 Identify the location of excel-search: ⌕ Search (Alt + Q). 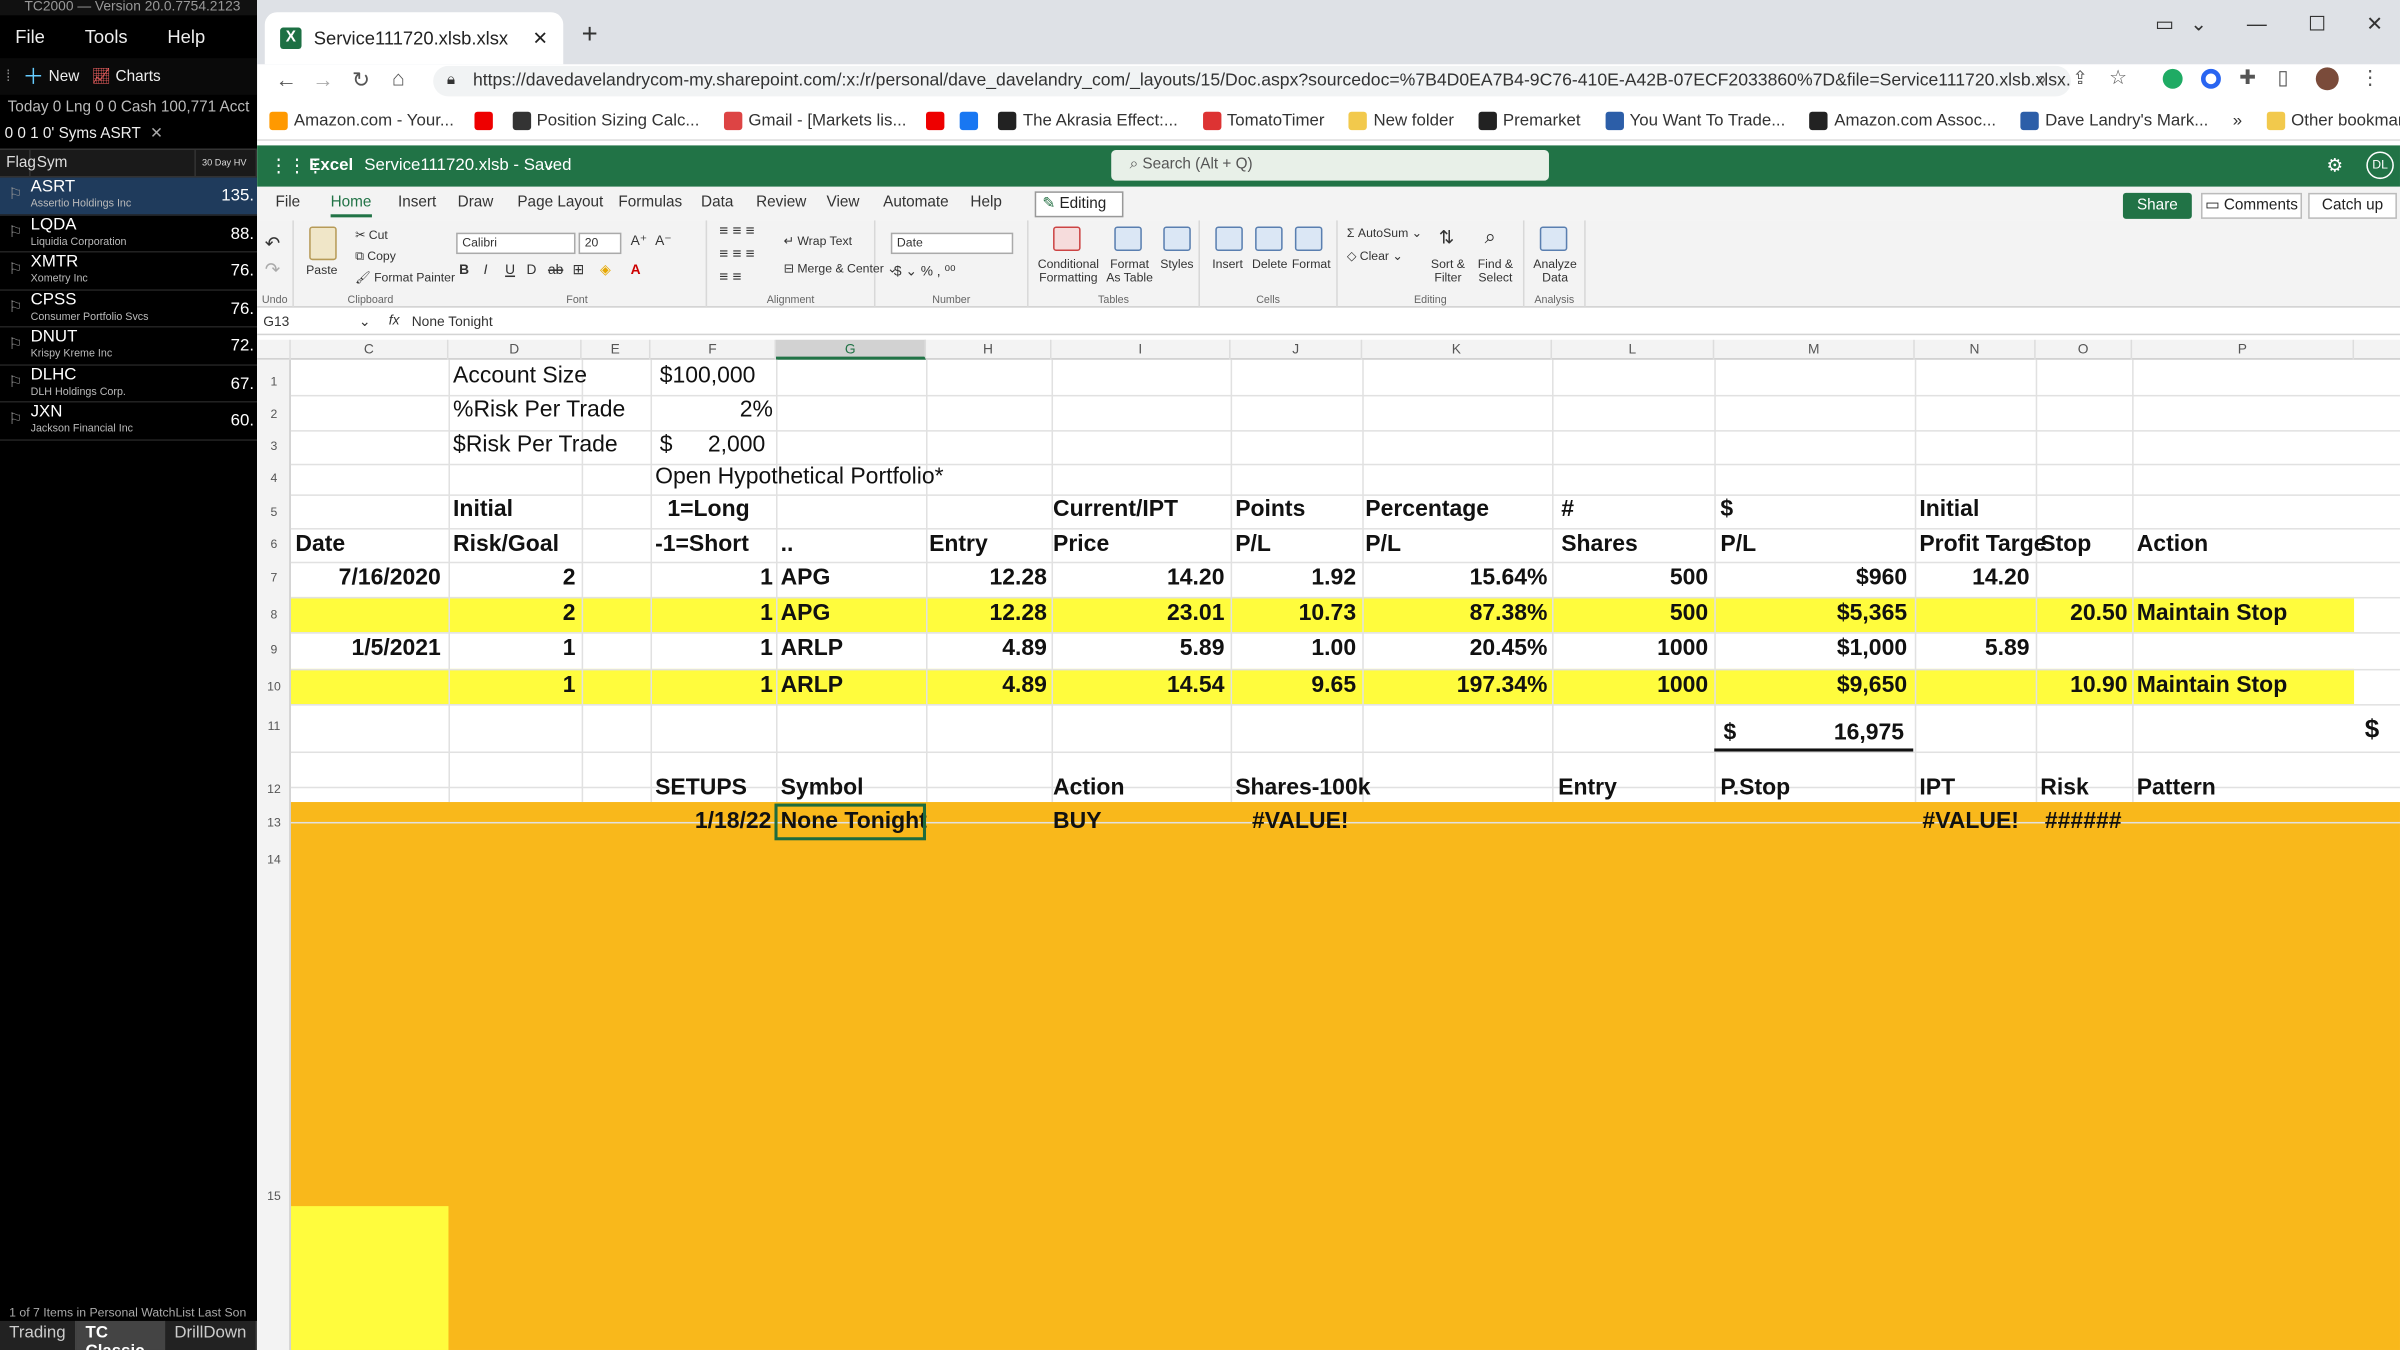
(1330, 165).